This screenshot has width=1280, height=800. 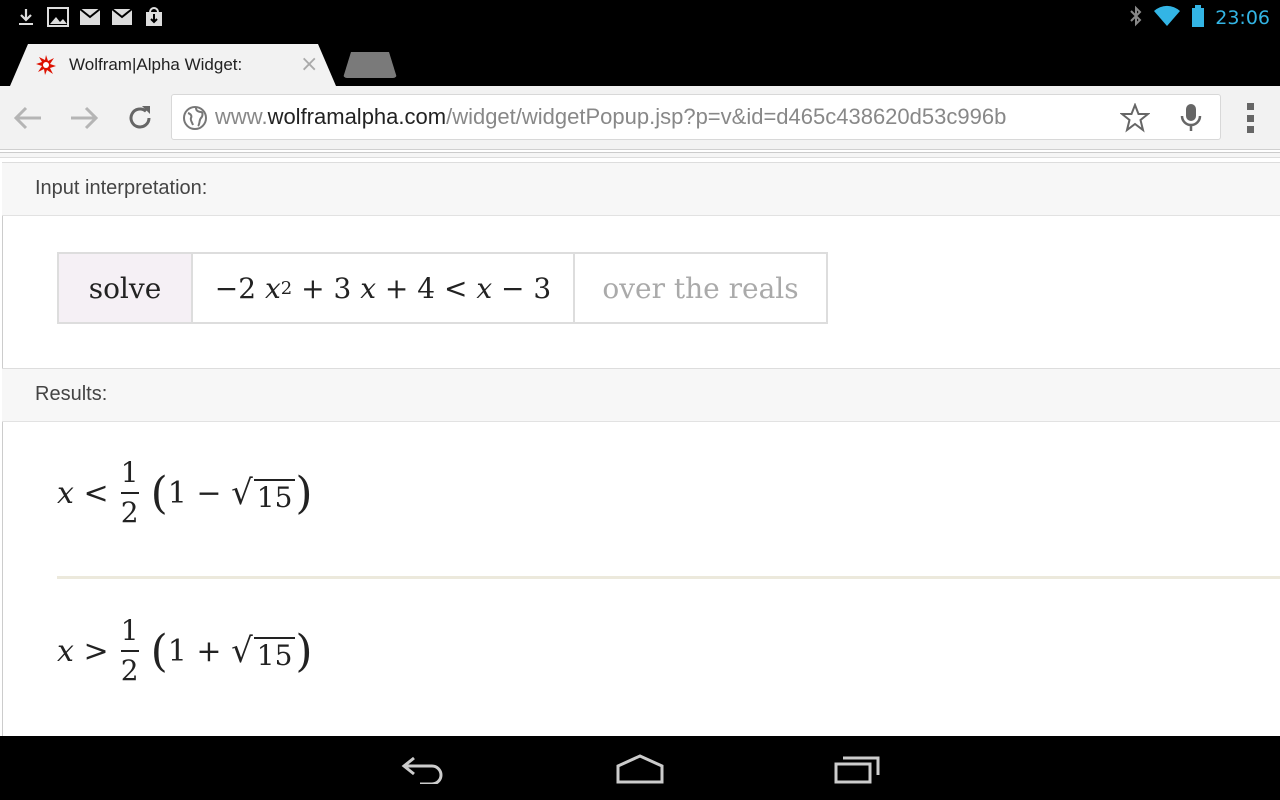 What do you see at coordinates (1191, 118) in the screenshot?
I see `microphone-icon` at bounding box center [1191, 118].